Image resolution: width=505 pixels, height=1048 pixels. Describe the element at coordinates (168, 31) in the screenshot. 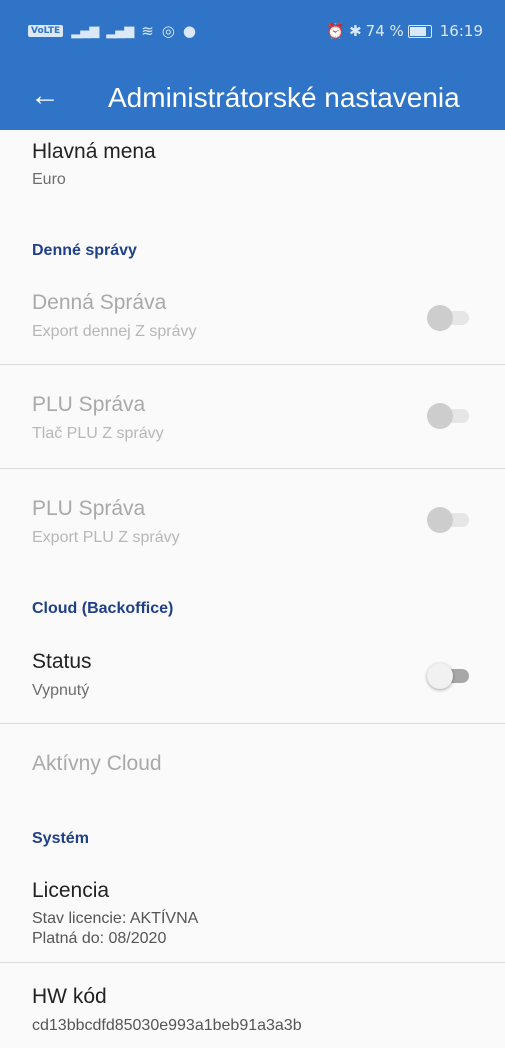

I see `data-icon: ◎` at that location.